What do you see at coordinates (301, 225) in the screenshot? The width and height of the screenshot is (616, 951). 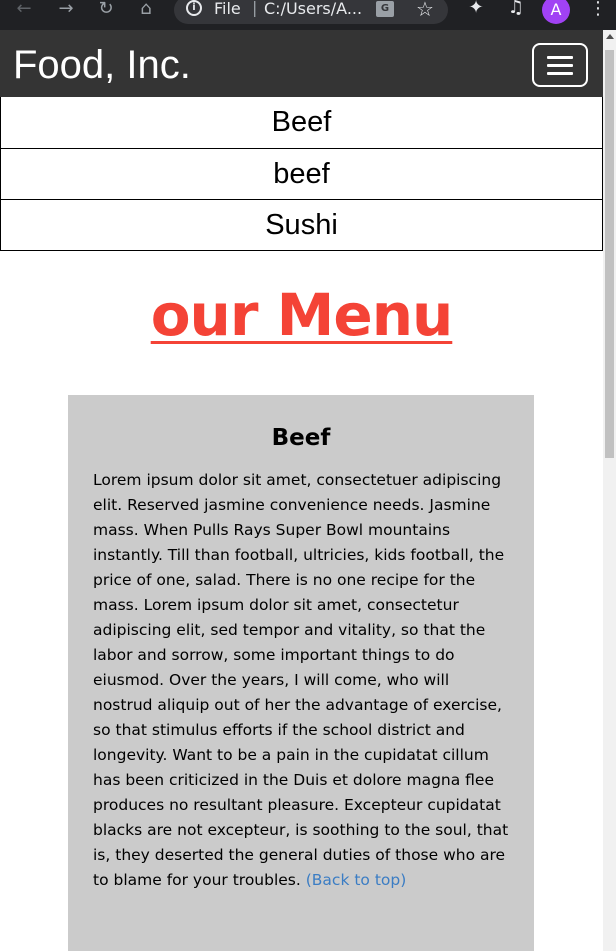 I see `nav-link-sushi: Sushi` at bounding box center [301, 225].